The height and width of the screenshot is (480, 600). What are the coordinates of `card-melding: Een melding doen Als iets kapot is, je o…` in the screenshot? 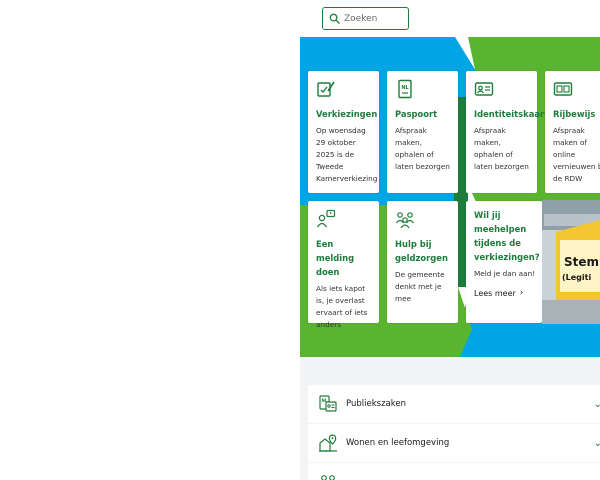 It's located at (343, 265).